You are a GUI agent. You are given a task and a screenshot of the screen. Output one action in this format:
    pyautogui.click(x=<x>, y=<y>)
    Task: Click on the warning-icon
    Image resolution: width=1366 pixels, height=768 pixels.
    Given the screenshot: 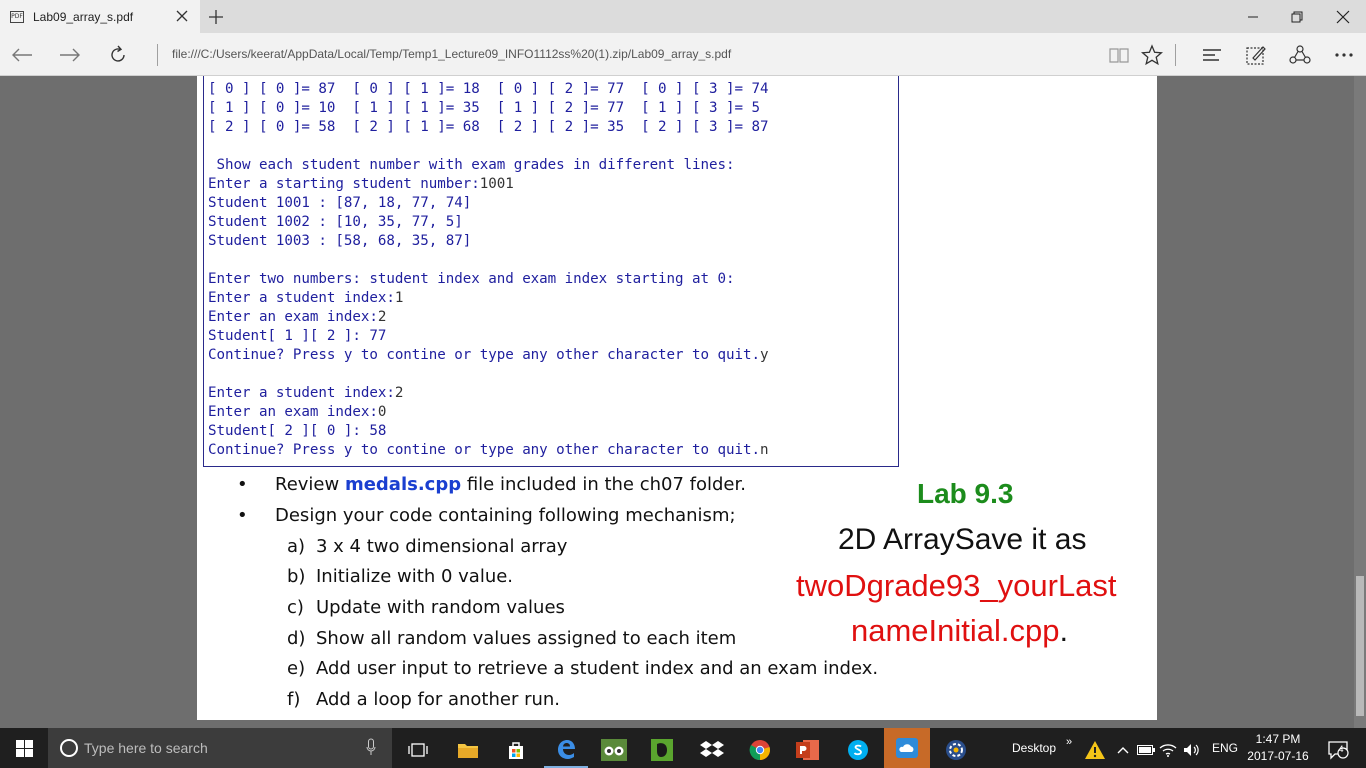 What is the action you would take?
    pyautogui.click(x=1095, y=750)
    